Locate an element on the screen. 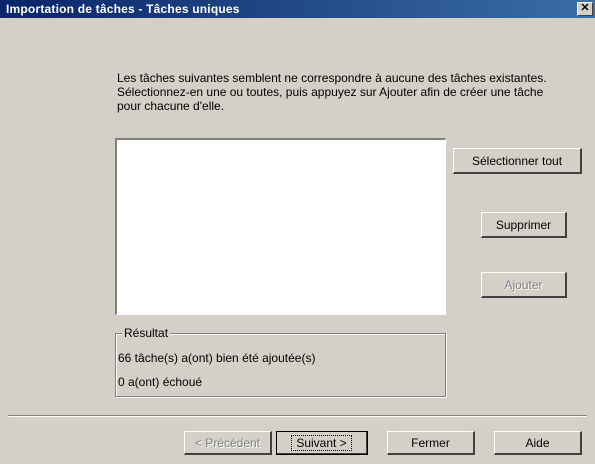  select-all-label: Sélectionner tout is located at coordinates (517, 160).